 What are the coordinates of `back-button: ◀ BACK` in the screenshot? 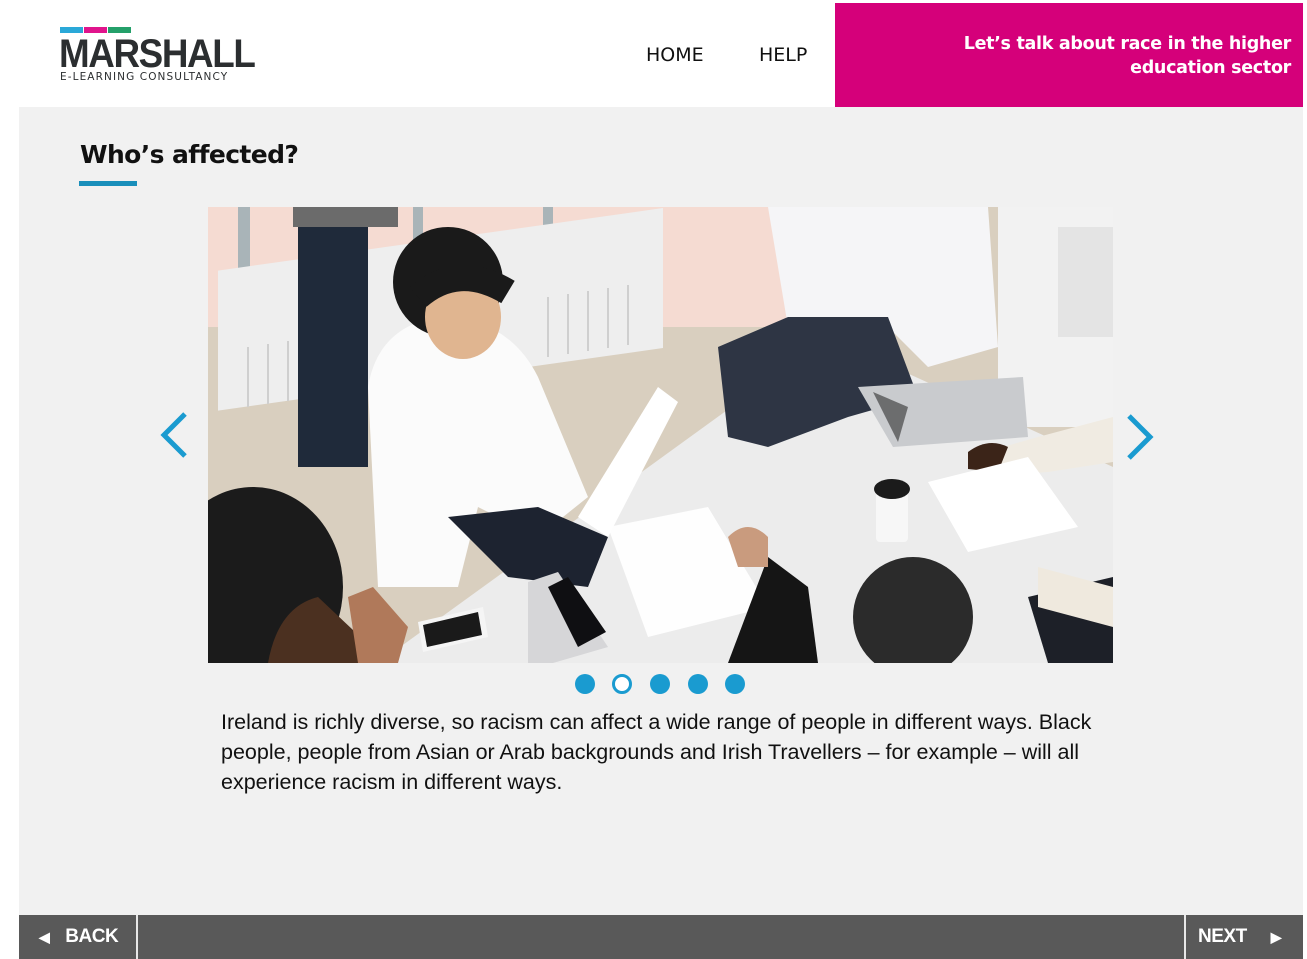 It's located at (78, 937).